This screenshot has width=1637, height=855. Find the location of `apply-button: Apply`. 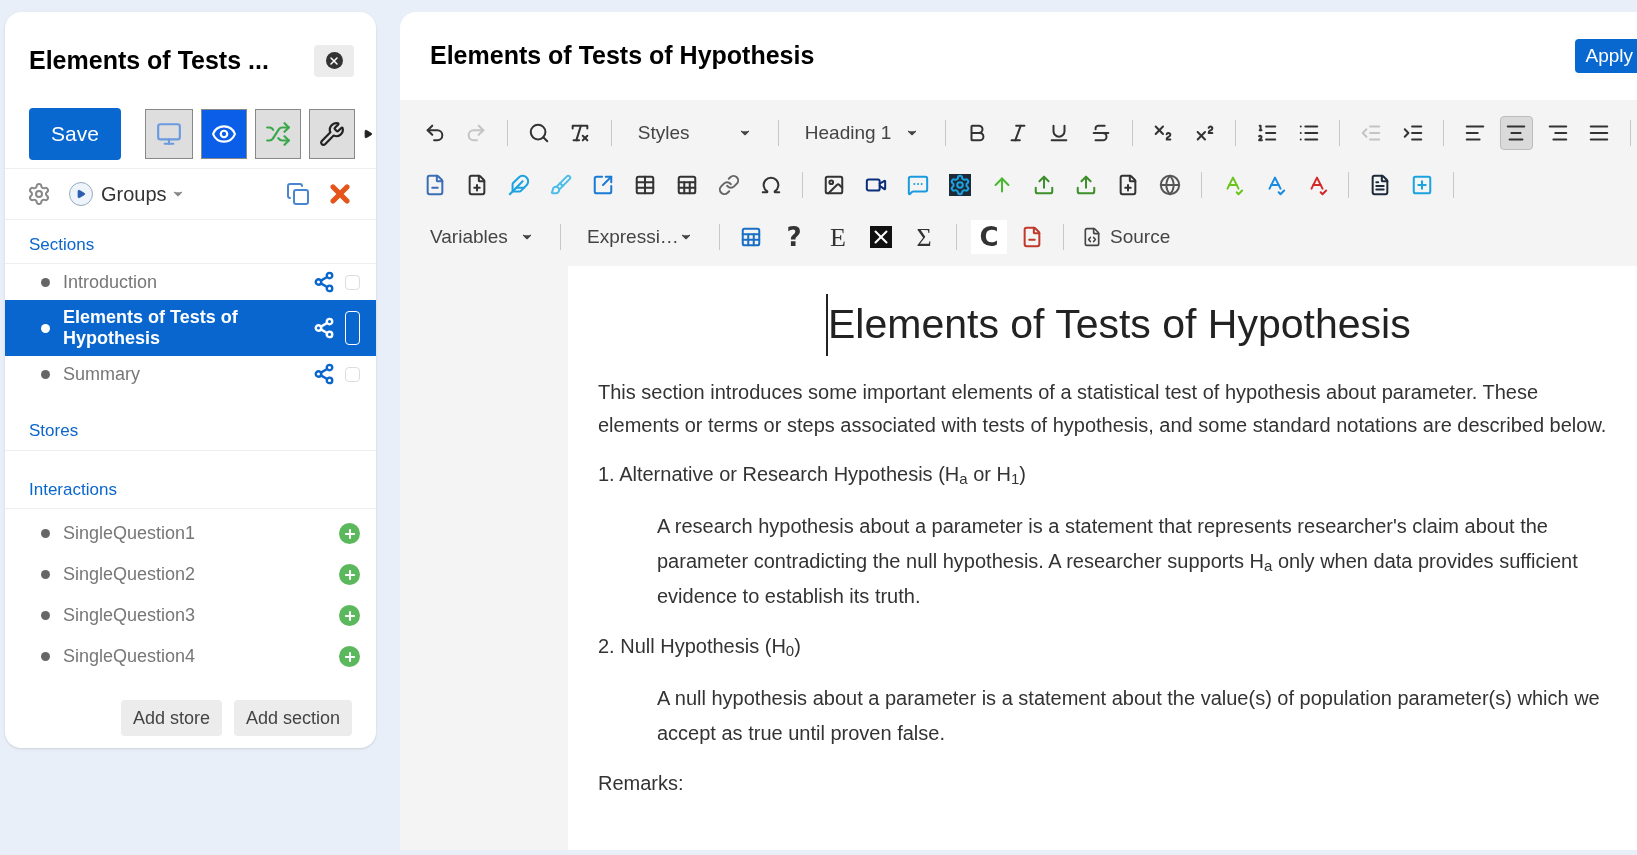

apply-button: Apply is located at coordinates (1606, 56).